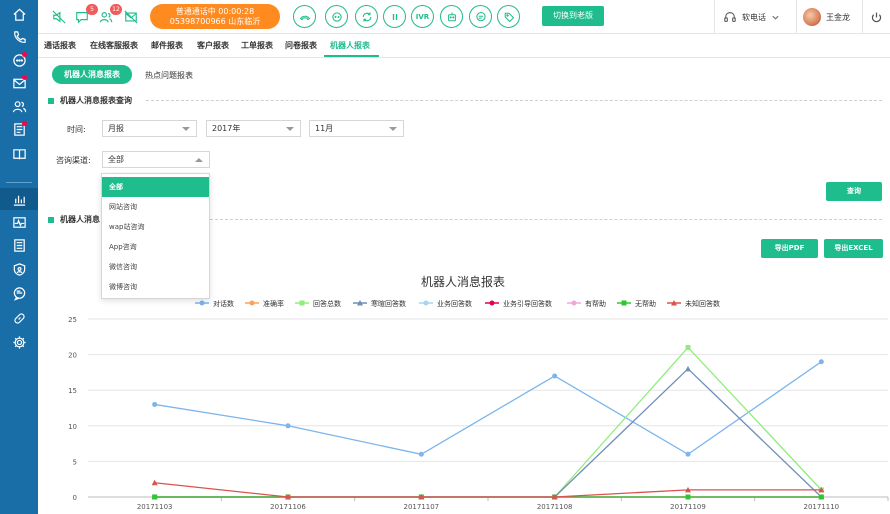 The height and width of the screenshot is (514, 890). I want to click on logout-button, so click(876, 17).